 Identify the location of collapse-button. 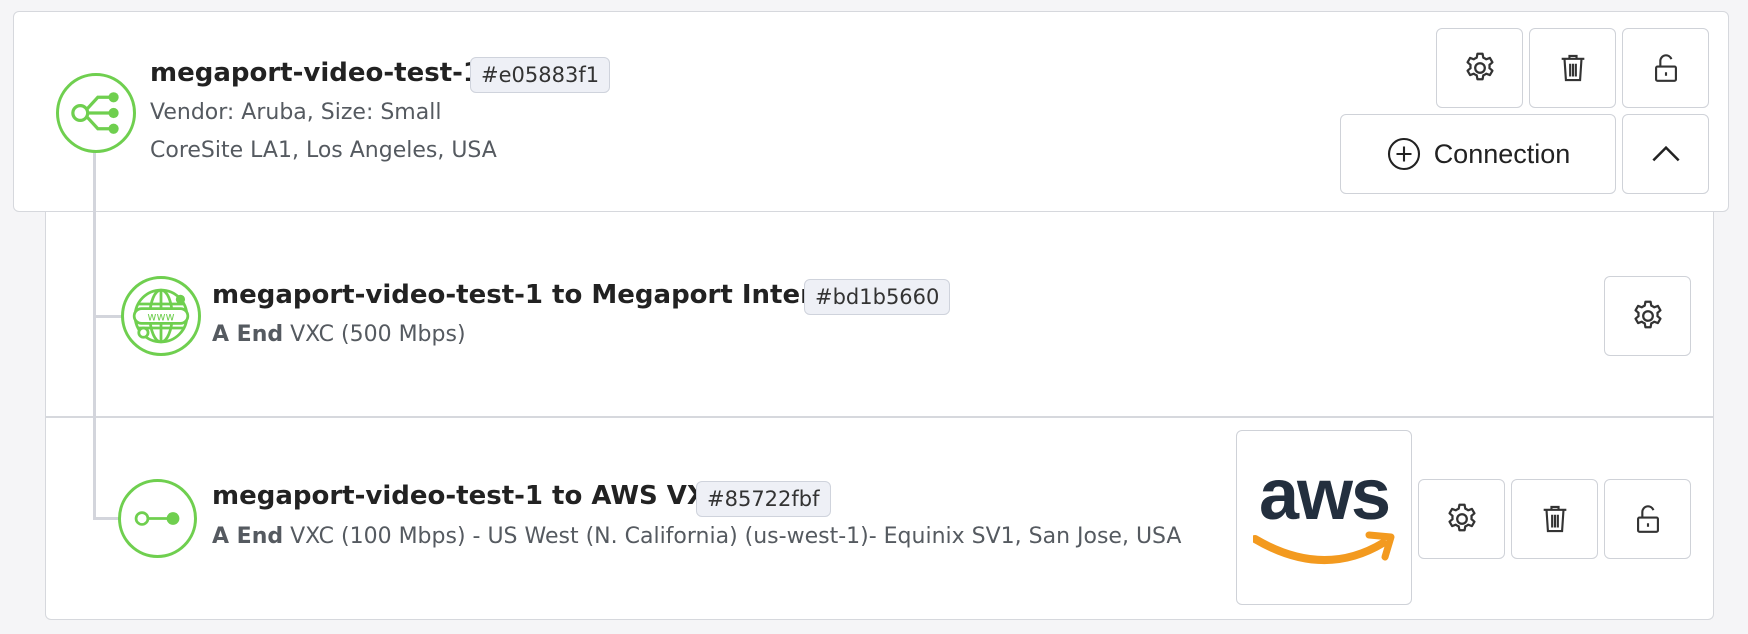
(1665, 154).